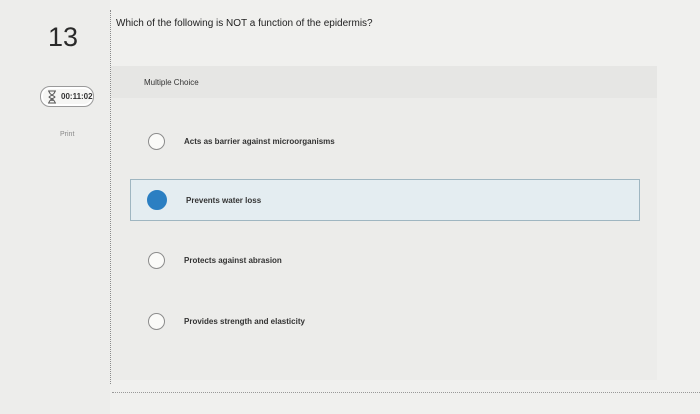 Image resolution: width=700 pixels, height=414 pixels. What do you see at coordinates (385, 141) in the screenshot?
I see `option-0: Acts as barrier against microorganisms` at bounding box center [385, 141].